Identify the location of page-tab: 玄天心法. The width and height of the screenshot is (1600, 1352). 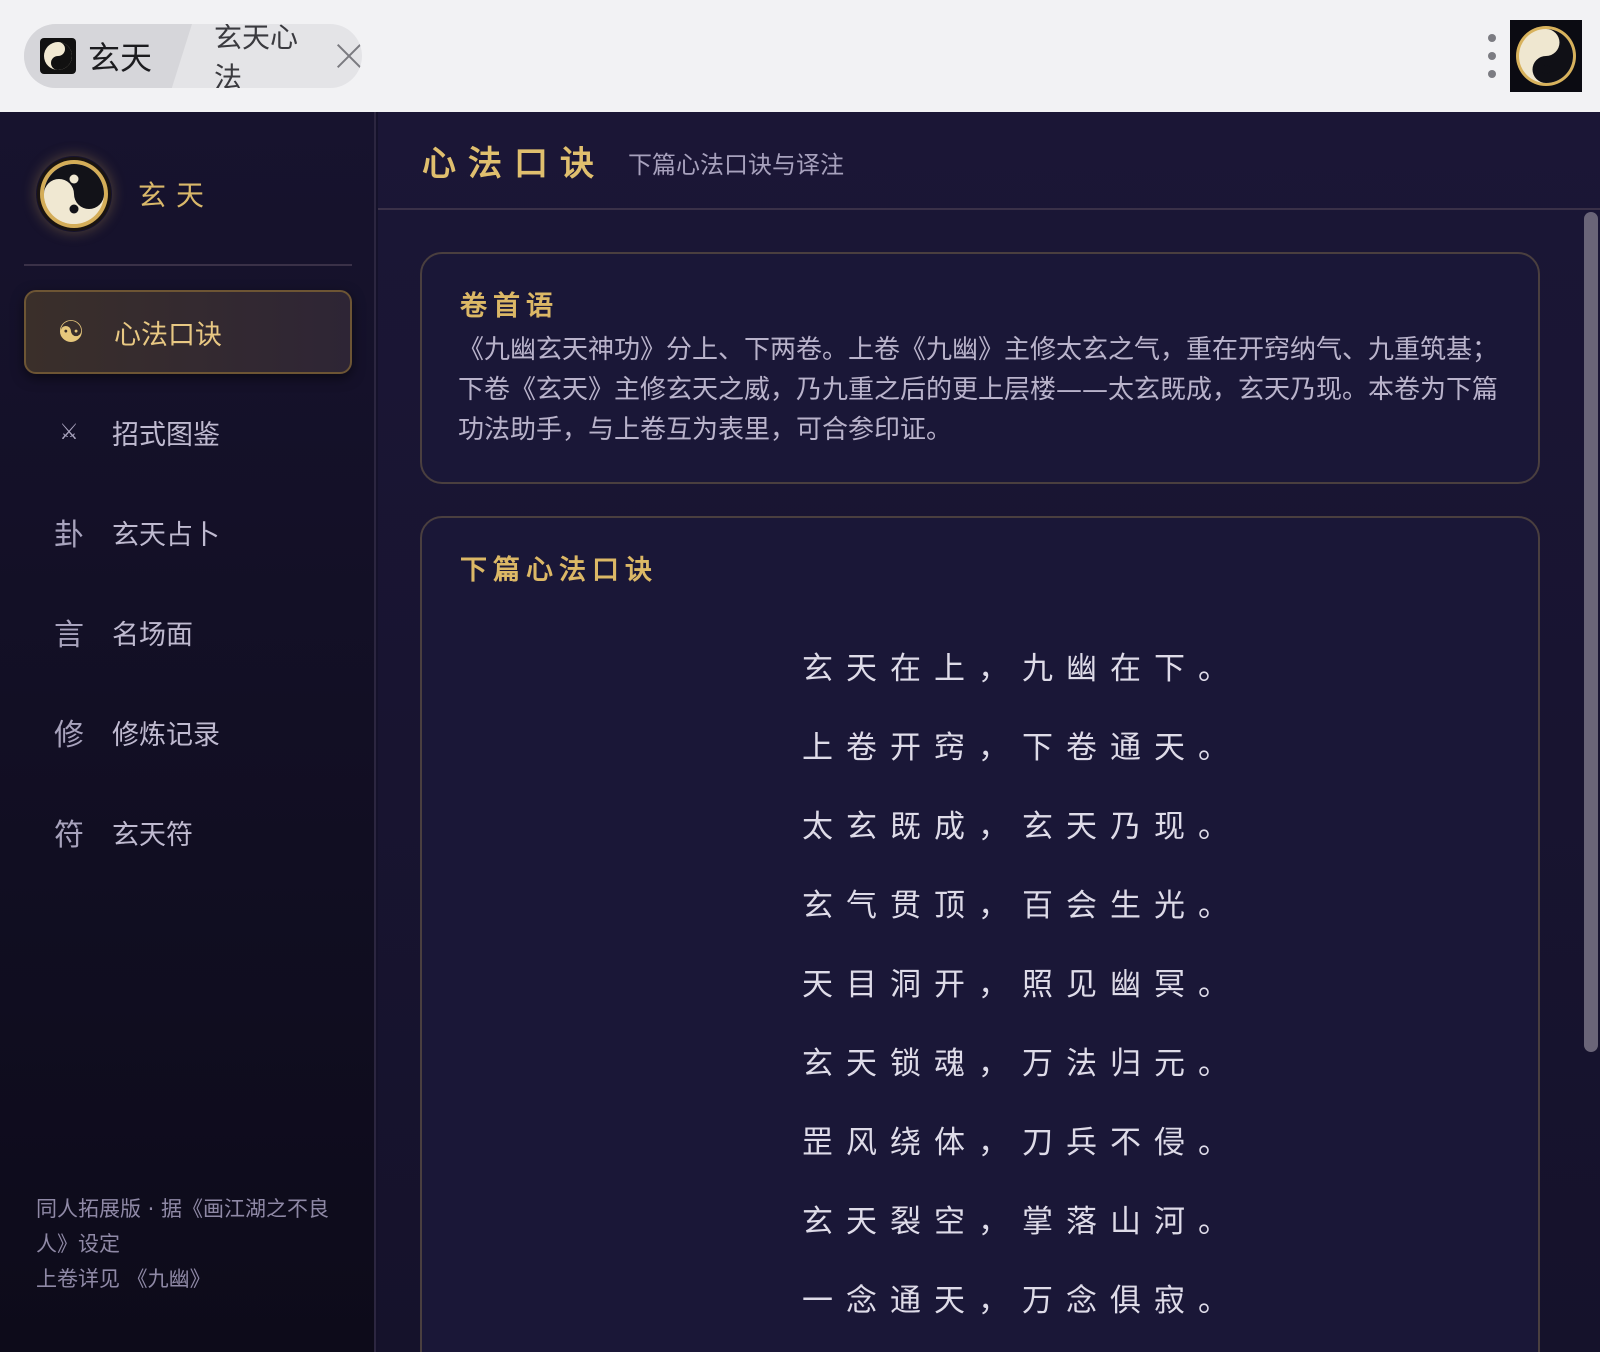
(277, 56).